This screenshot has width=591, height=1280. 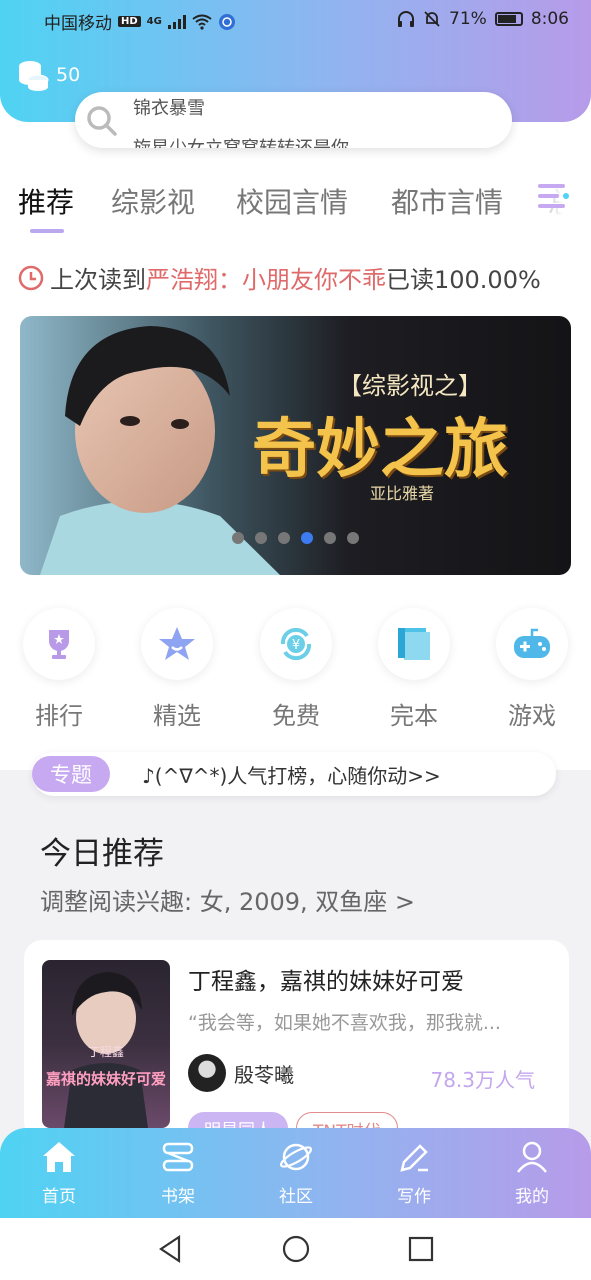 I want to click on yuan-free-icon: ¥, so click(x=296, y=644).